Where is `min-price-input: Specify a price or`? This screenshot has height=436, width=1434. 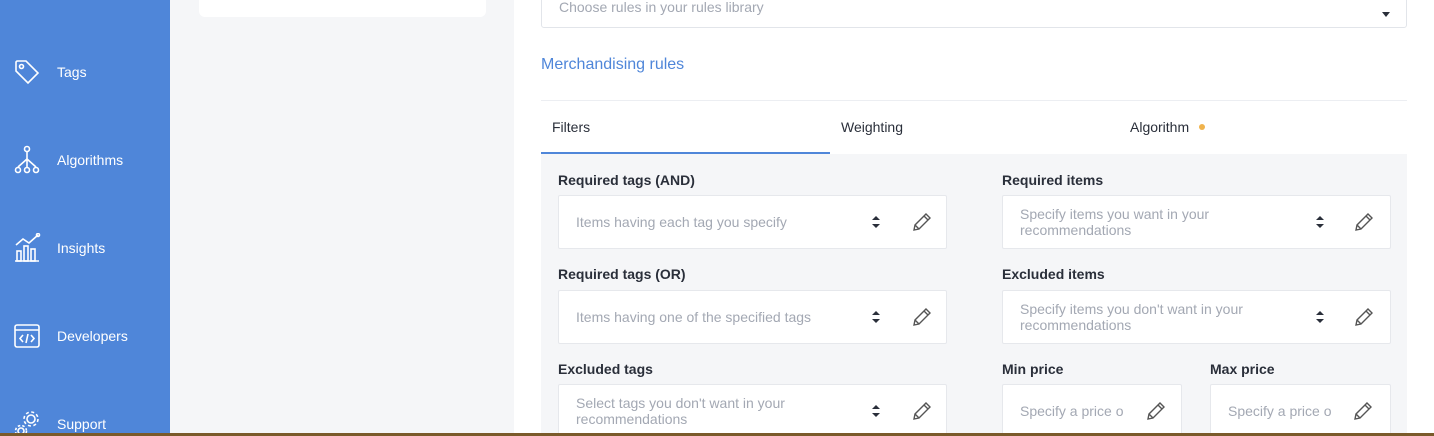
min-price-input: Specify a price or is located at coordinates (1092, 410).